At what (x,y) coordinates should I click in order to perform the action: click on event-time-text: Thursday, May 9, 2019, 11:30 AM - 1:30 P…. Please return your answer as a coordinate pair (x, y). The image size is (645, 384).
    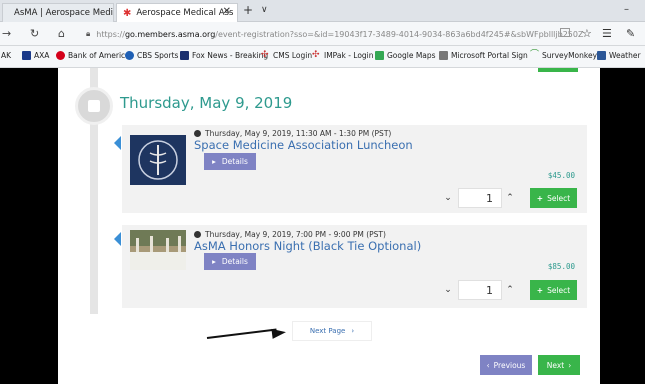
    Looking at the image, I should click on (298, 133).